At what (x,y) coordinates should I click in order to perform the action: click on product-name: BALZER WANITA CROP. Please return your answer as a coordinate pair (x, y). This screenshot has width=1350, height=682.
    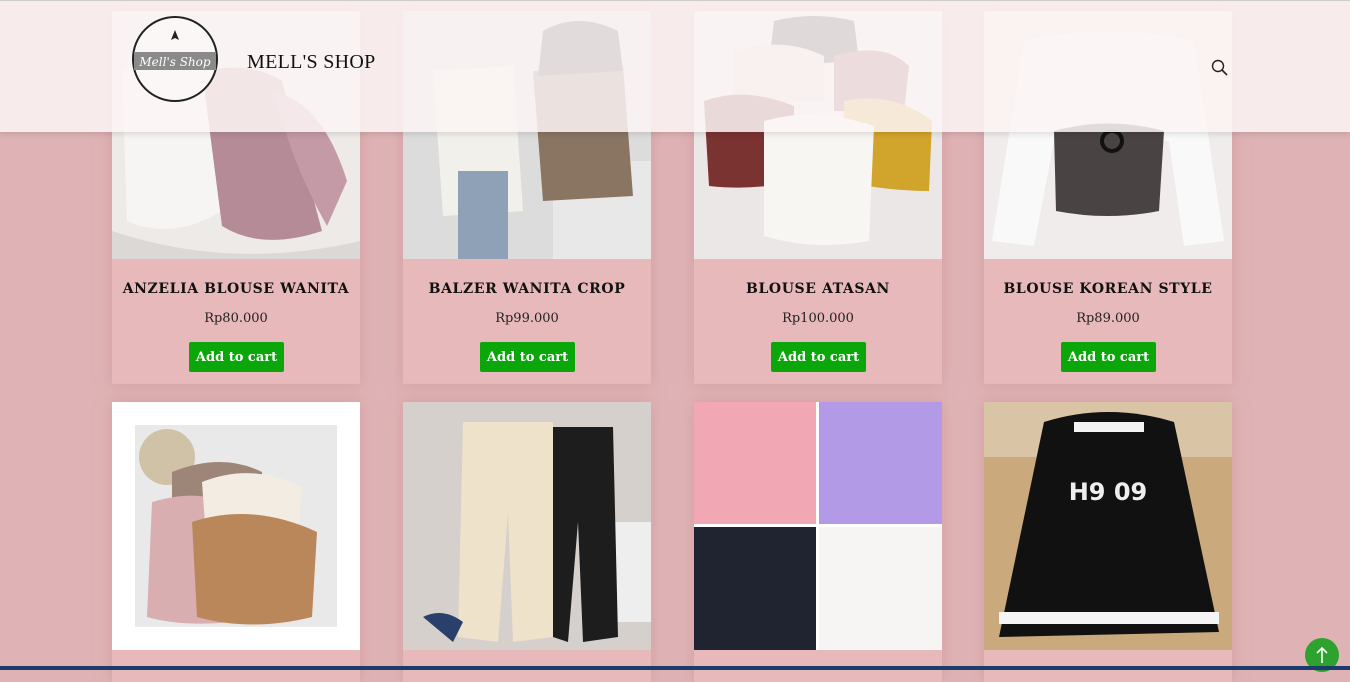
    Looking at the image, I should click on (527, 289).